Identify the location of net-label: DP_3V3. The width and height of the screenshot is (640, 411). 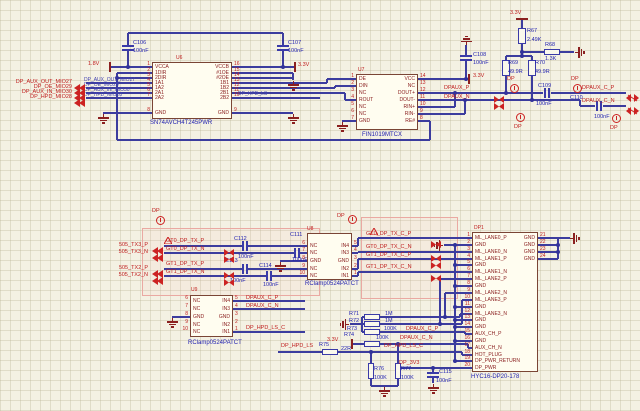
(409, 363).